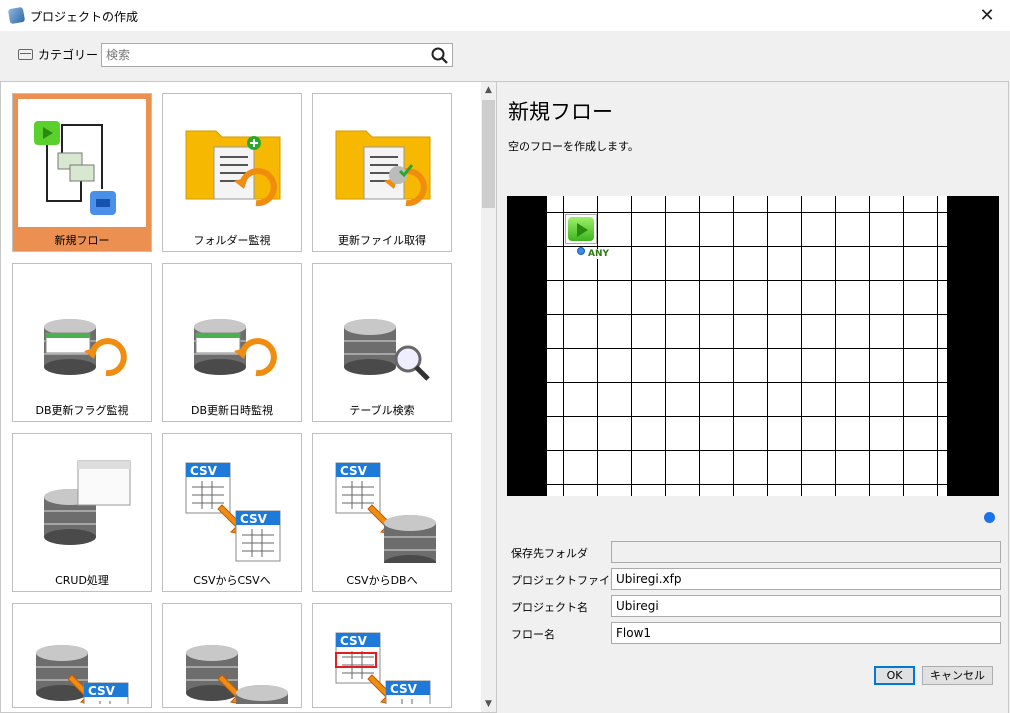 The image size is (1010, 713). Describe the element at coordinates (488, 397) in the screenshot. I see `vertical-scrollbar: ▲ ▼` at that location.